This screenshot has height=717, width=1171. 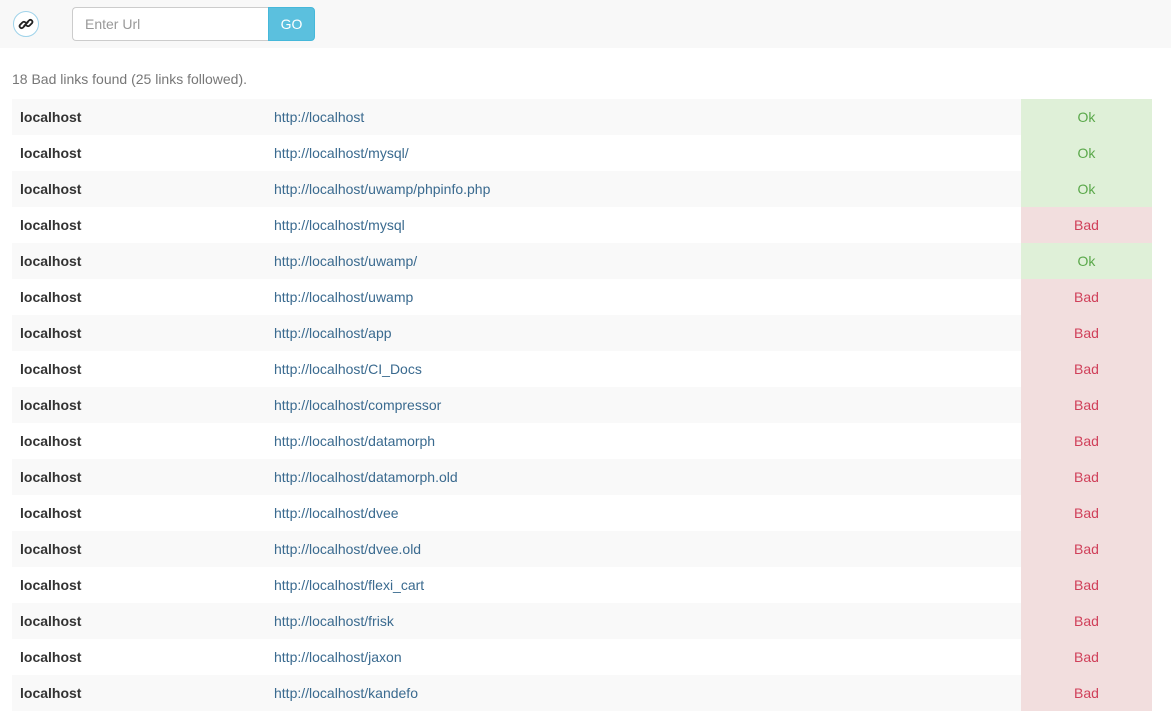 I want to click on table-row: localhost http://localhost/kandefo Bad, so click(x=582, y=693).